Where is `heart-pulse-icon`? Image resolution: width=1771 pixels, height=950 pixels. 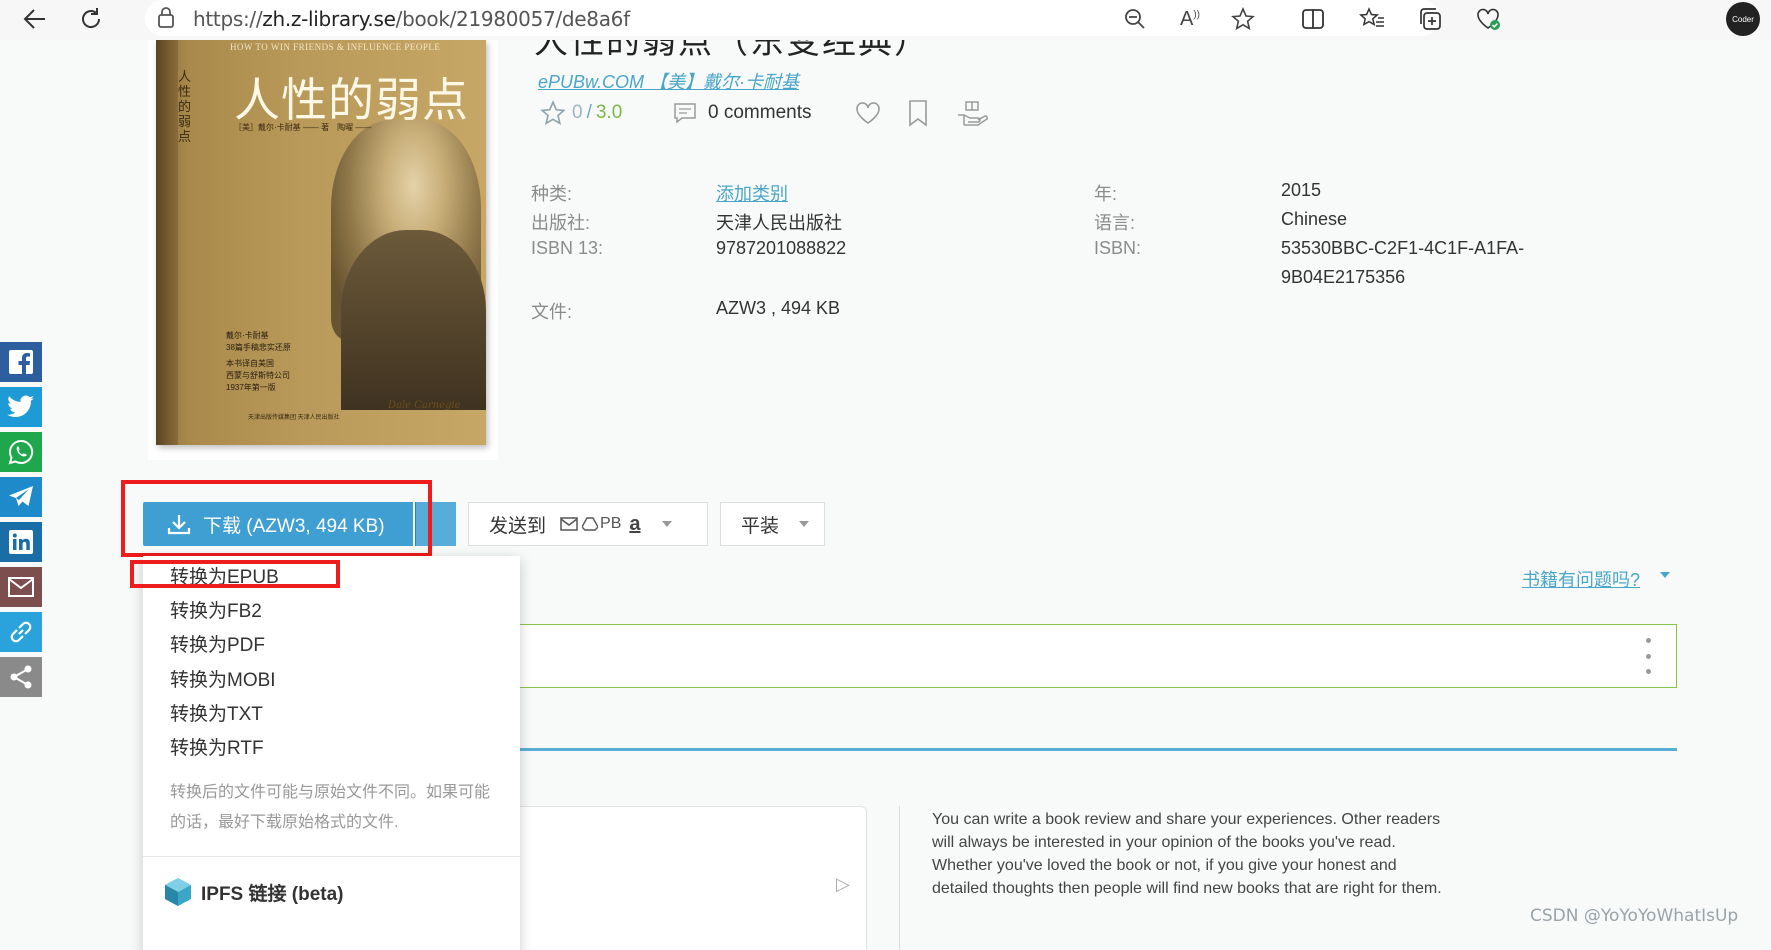
heart-pulse-icon is located at coordinates (1488, 19).